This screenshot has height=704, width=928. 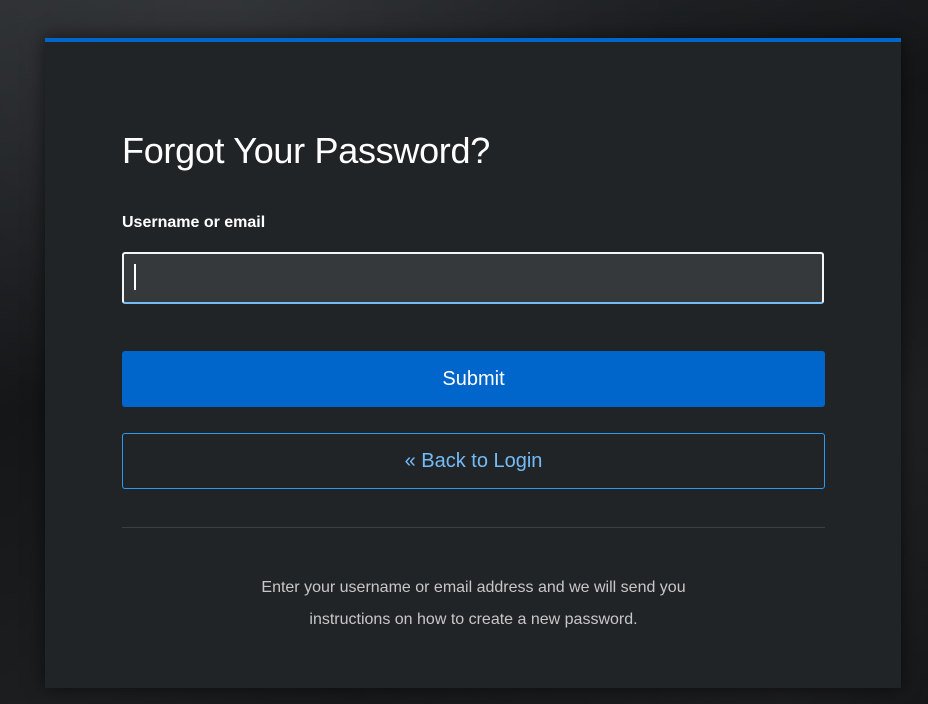 What do you see at coordinates (194, 222) in the screenshot?
I see `username-label: Username or email` at bounding box center [194, 222].